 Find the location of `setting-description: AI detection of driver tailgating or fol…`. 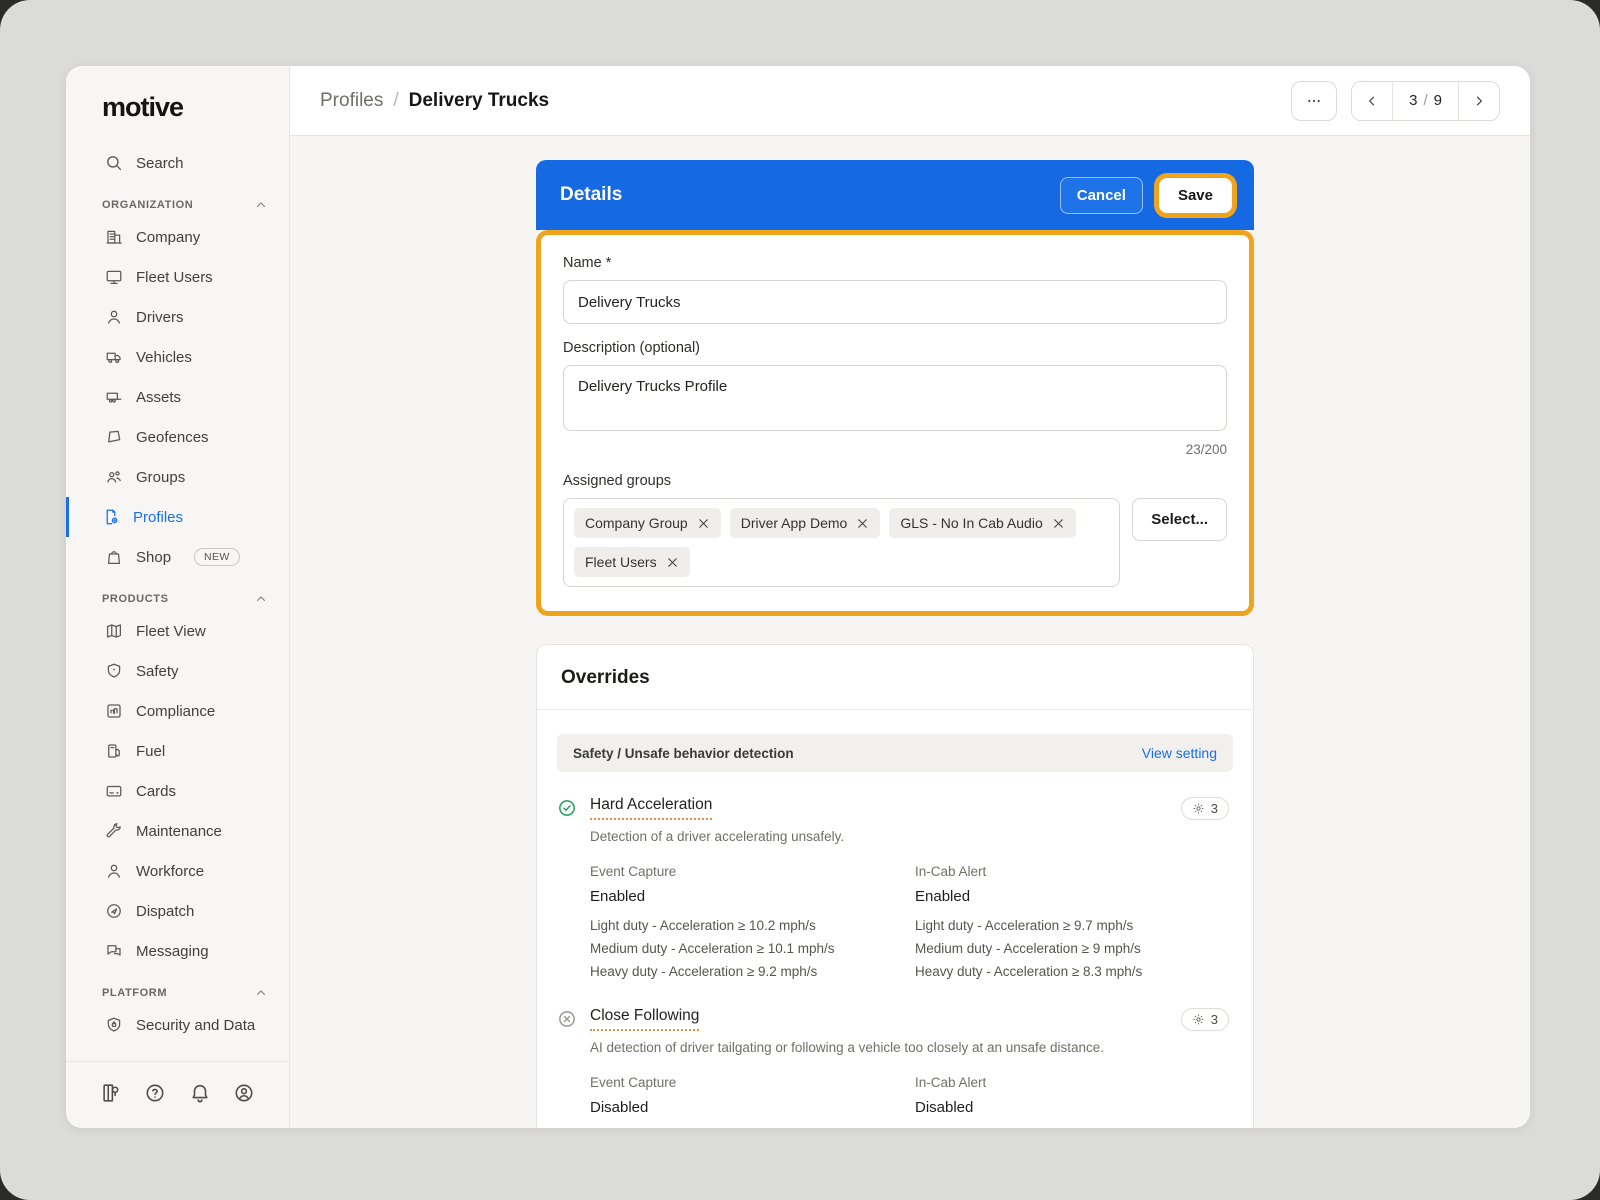

setting-description: AI detection of driver tailgating or fol… is located at coordinates (847, 1047).